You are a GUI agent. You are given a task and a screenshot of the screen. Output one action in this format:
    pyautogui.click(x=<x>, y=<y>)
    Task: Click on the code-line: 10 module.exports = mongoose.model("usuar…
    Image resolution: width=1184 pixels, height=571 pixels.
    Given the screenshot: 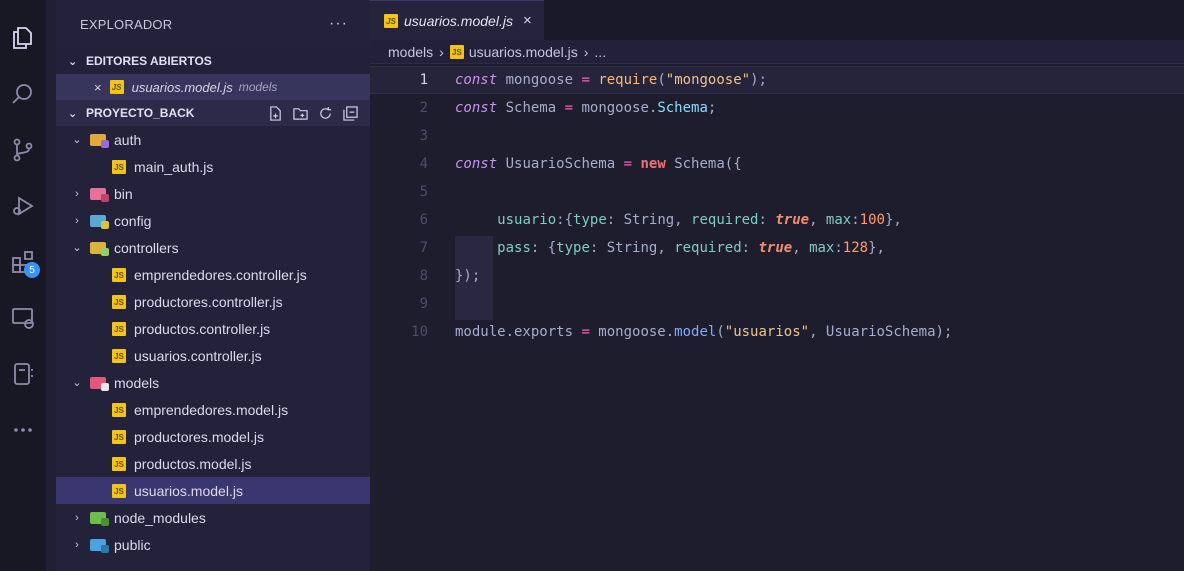 What is the action you would take?
    pyautogui.click(x=777, y=332)
    